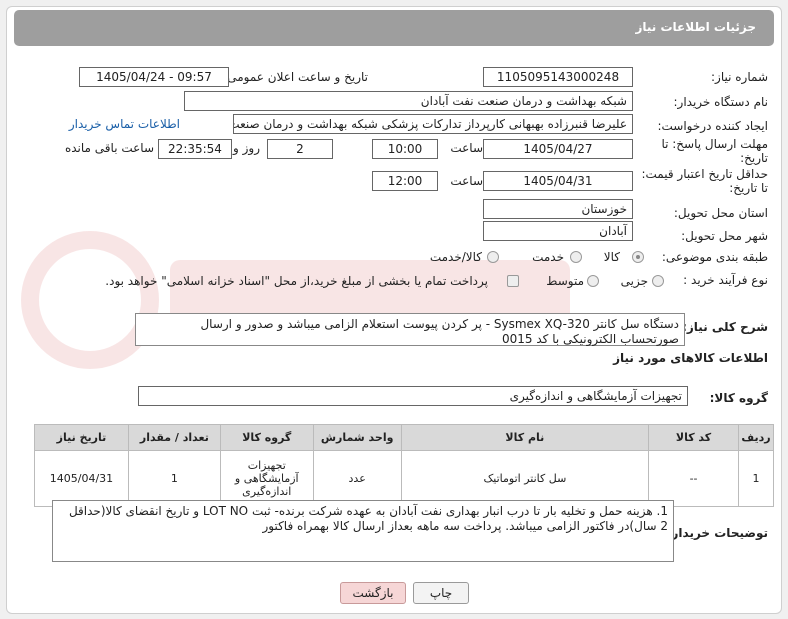  What do you see at coordinates (124, 124) in the screenshot?
I see `buyer-contact-link: اطلاعات تماس خریدار` at bounding box center [124, 124].